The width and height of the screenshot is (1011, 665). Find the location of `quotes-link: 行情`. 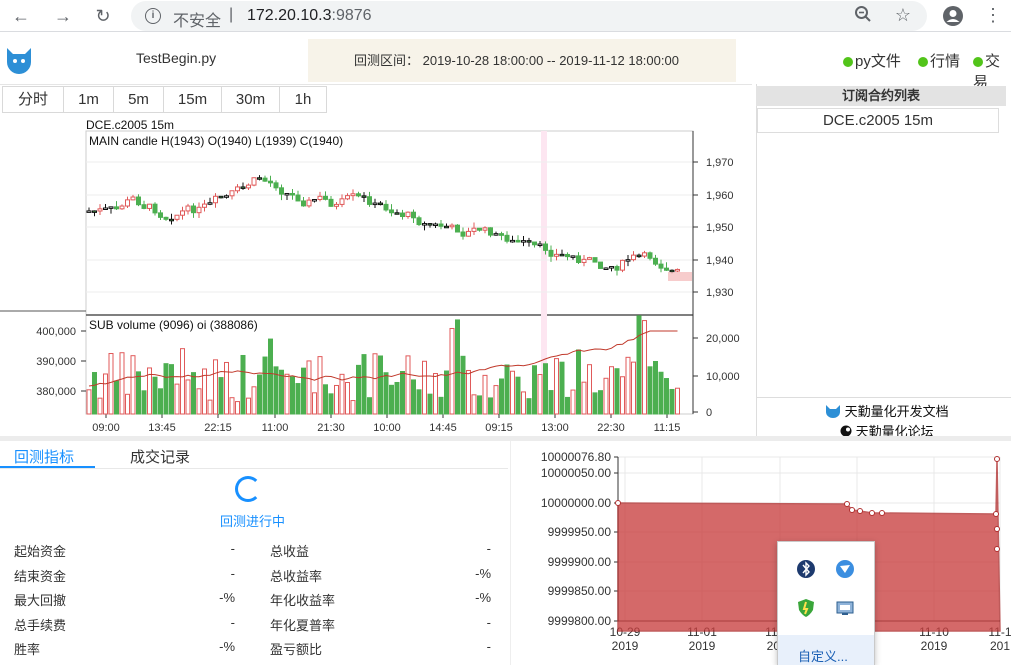

quotes-link: 行情 is located at coordinates (939, 60).